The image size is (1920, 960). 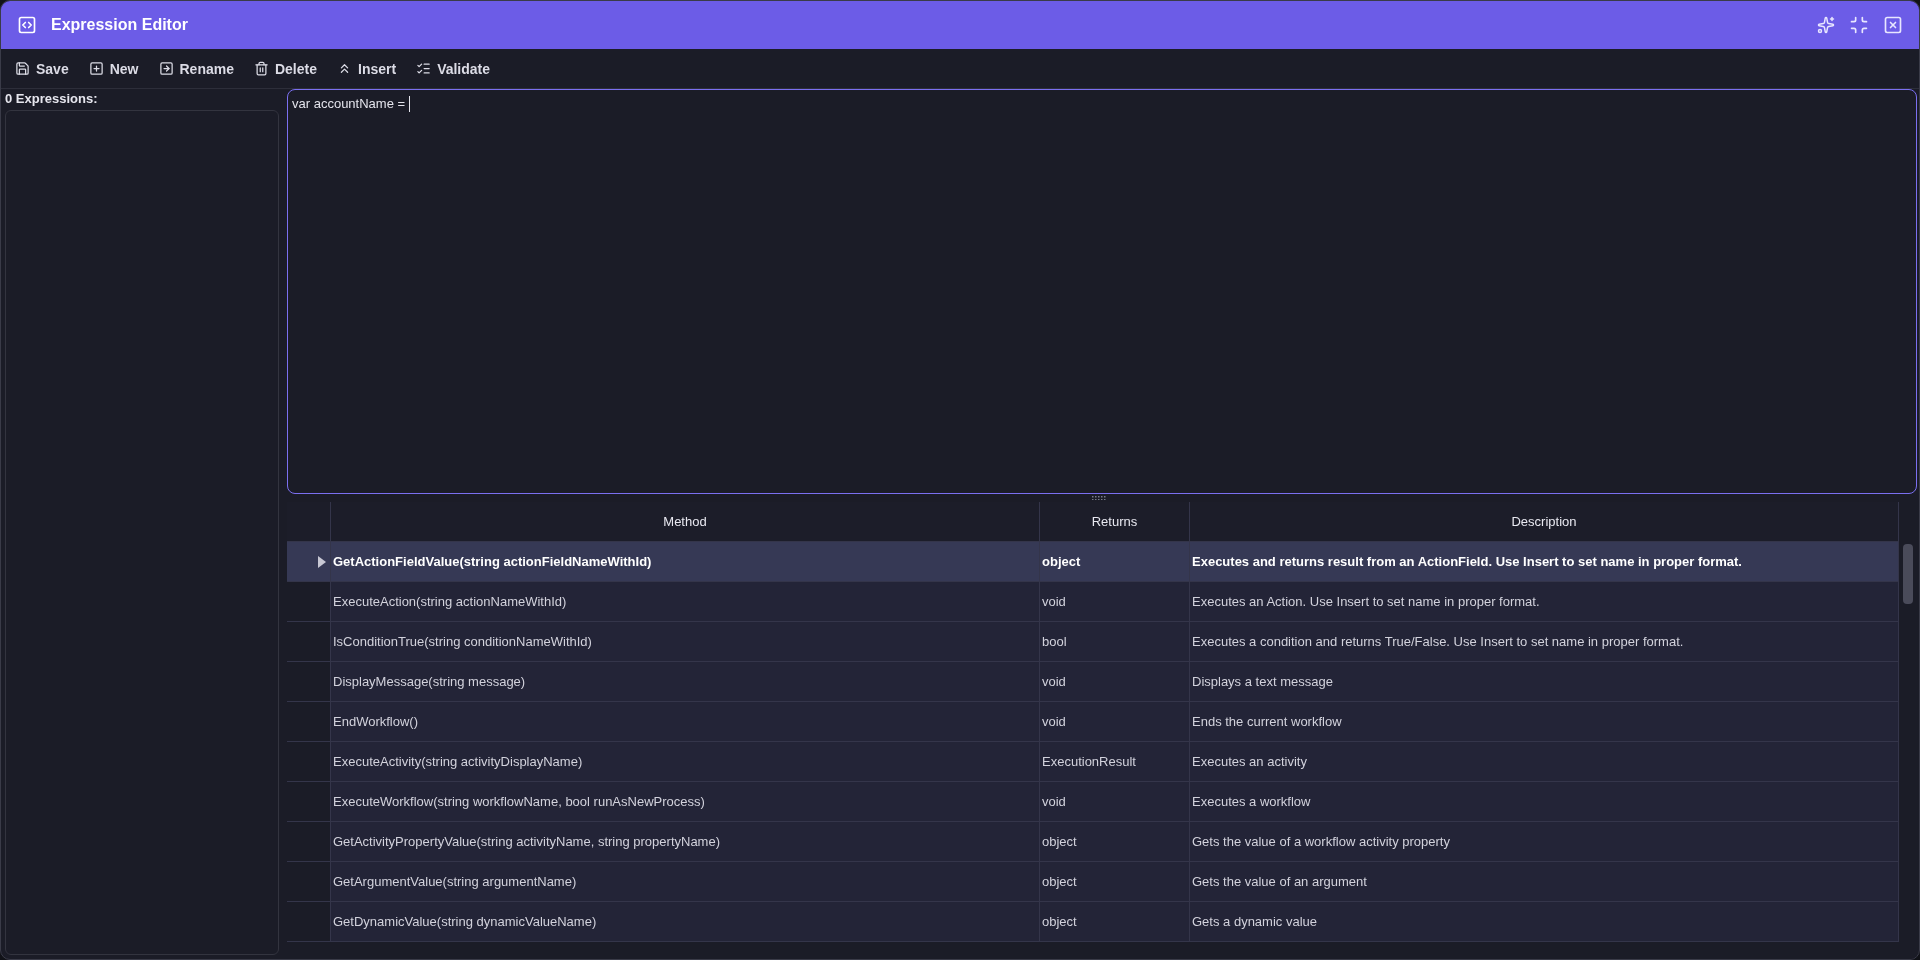 What do you see at coordinates (685, 762) in the screenshot?
I see `table-cell: ExecuteActivity(string activityDisplayName)` at bounding box center [685, 762].